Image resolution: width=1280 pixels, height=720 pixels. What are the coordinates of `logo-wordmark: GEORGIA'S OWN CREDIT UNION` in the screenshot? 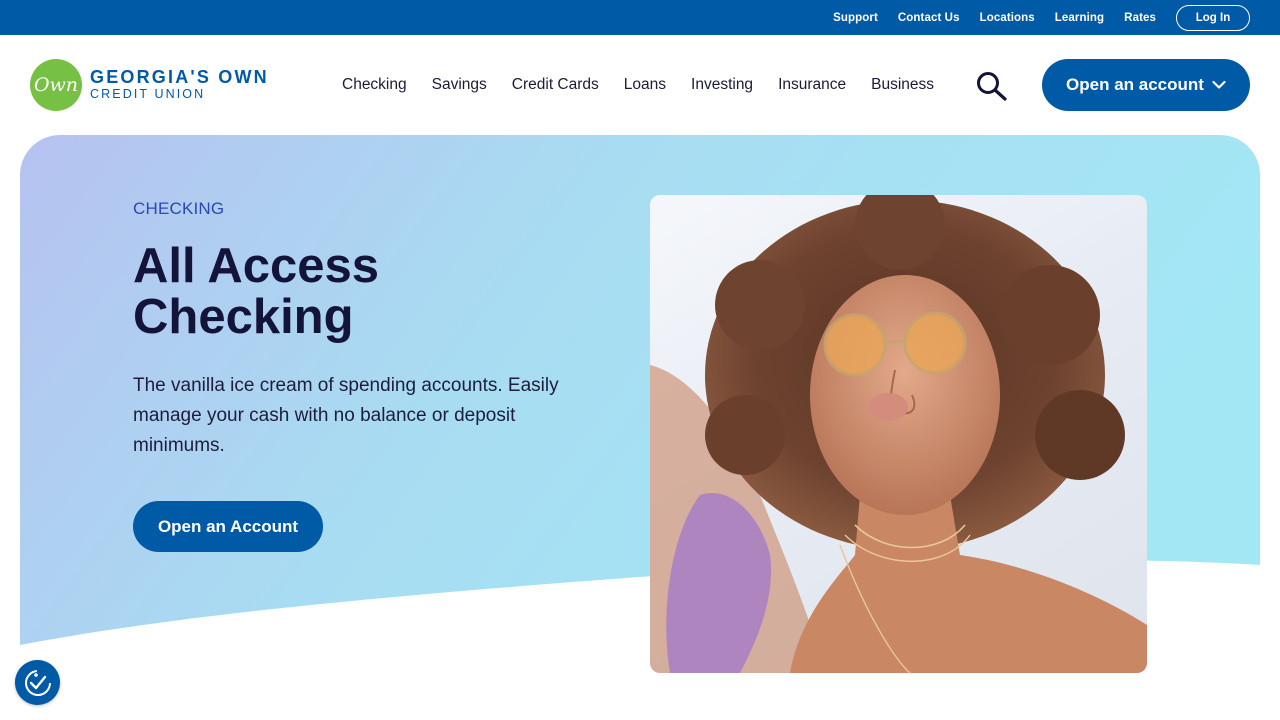 It's located at (179, 85).